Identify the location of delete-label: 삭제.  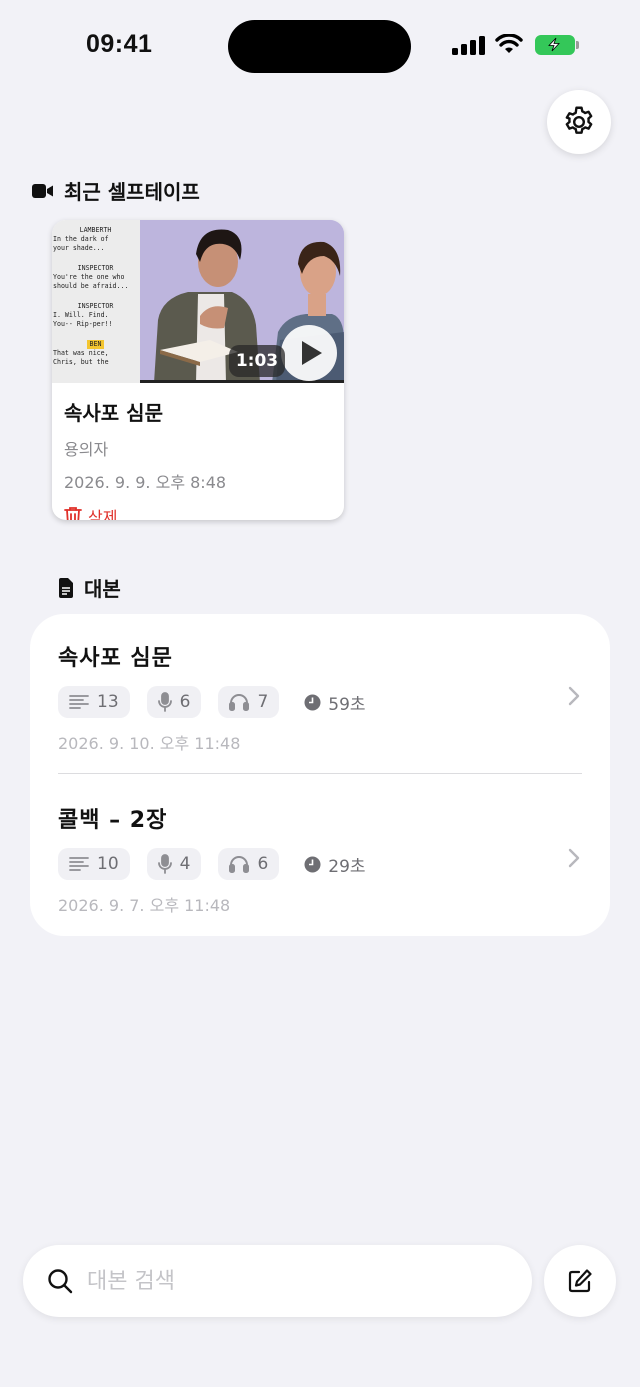
(103, 514).